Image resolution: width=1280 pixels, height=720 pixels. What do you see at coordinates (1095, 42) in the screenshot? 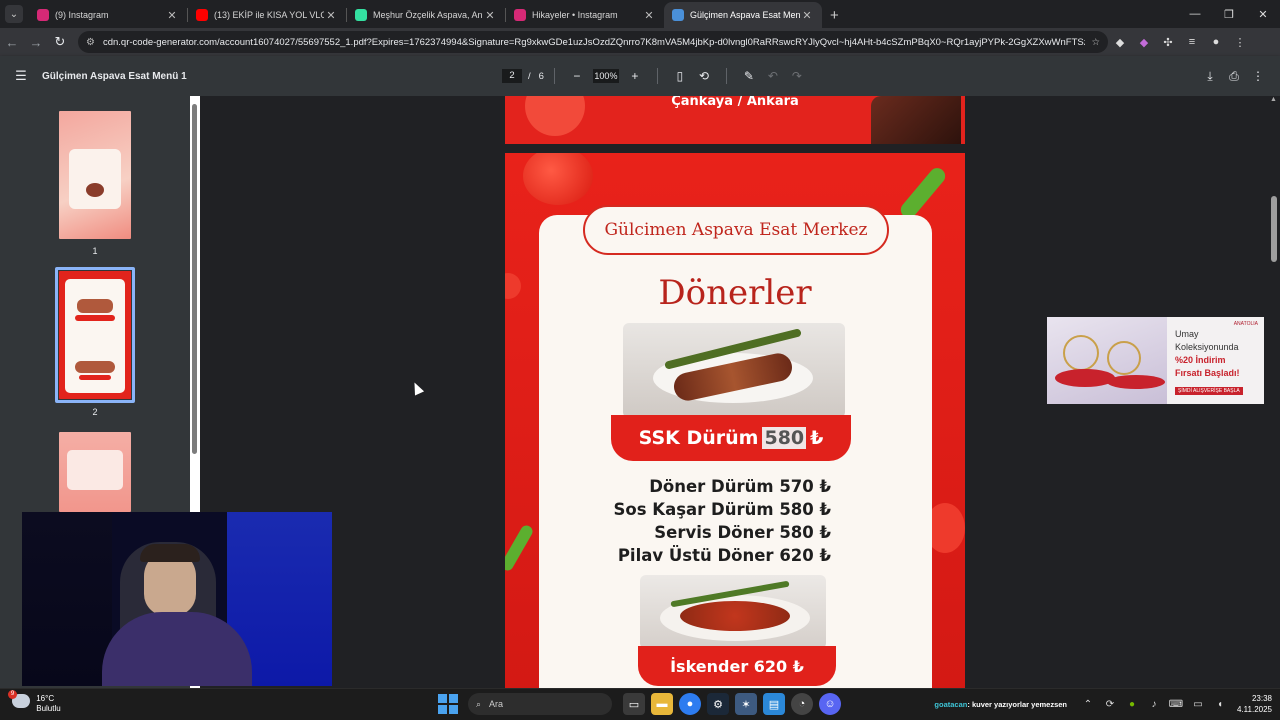
I see `bookmark-star-icon: ☆` at bounding box center [1095, 42].